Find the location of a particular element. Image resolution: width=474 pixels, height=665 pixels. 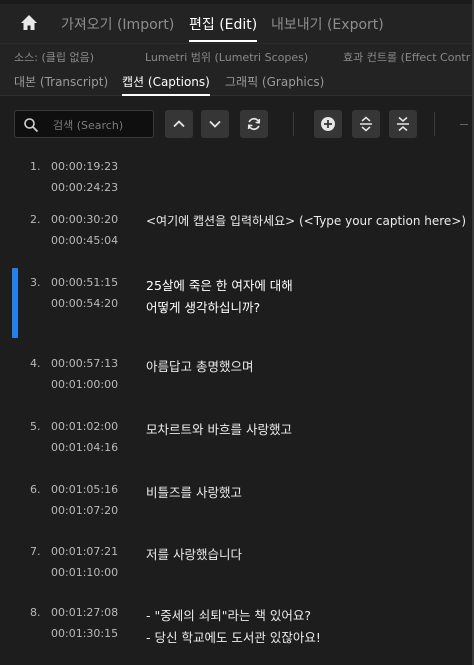

caption-out-time: 00:00:45:04 is located at coordinates (84, 240).